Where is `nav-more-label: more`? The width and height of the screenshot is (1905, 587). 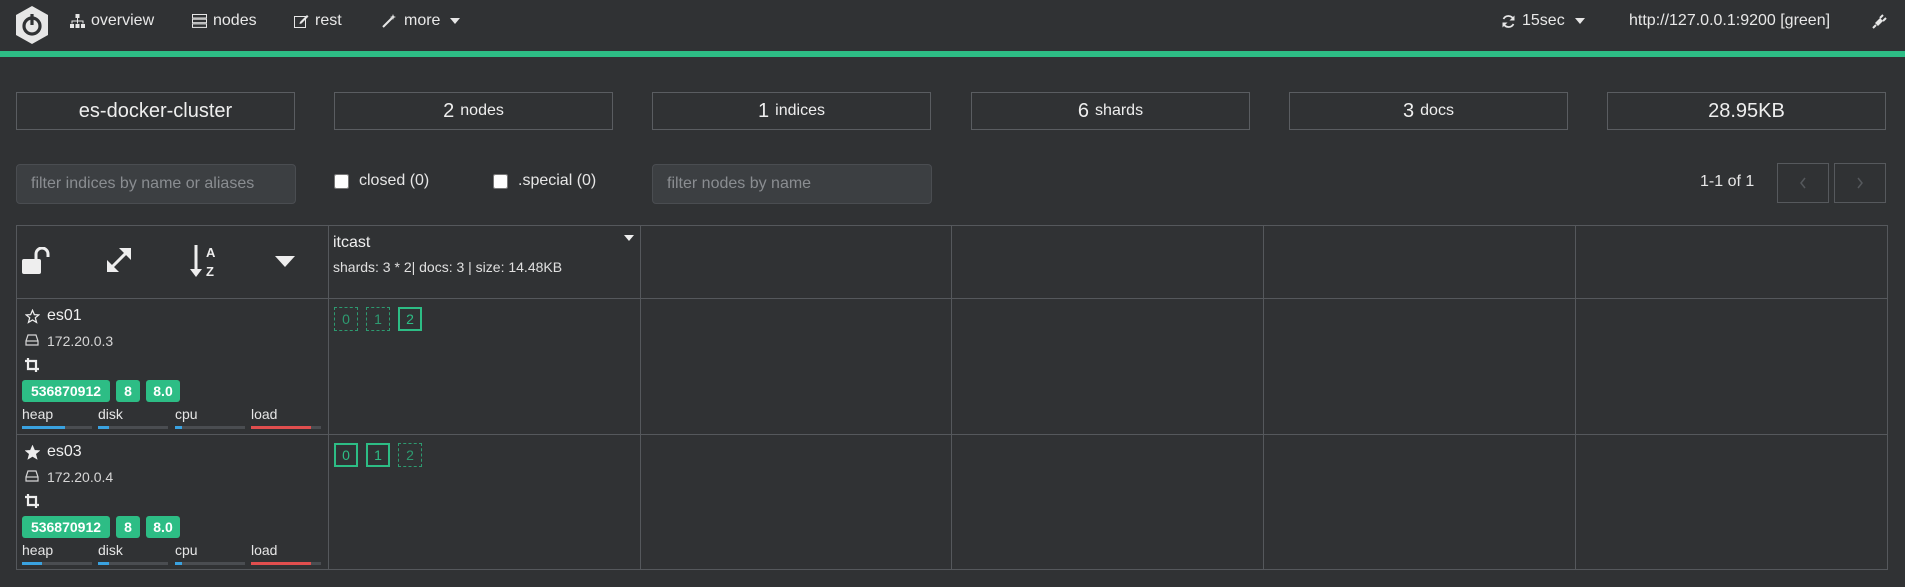
nav-more-label: more is located at coordinates (422, 20).